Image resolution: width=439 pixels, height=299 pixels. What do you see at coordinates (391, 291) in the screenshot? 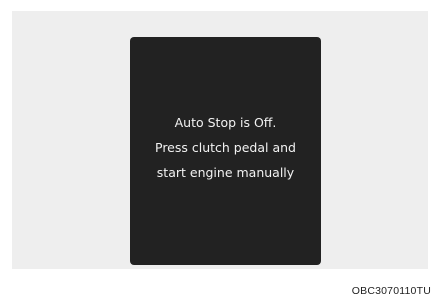
I see `figure-code: OBC3070110TU` at bounding box center [391, 291].